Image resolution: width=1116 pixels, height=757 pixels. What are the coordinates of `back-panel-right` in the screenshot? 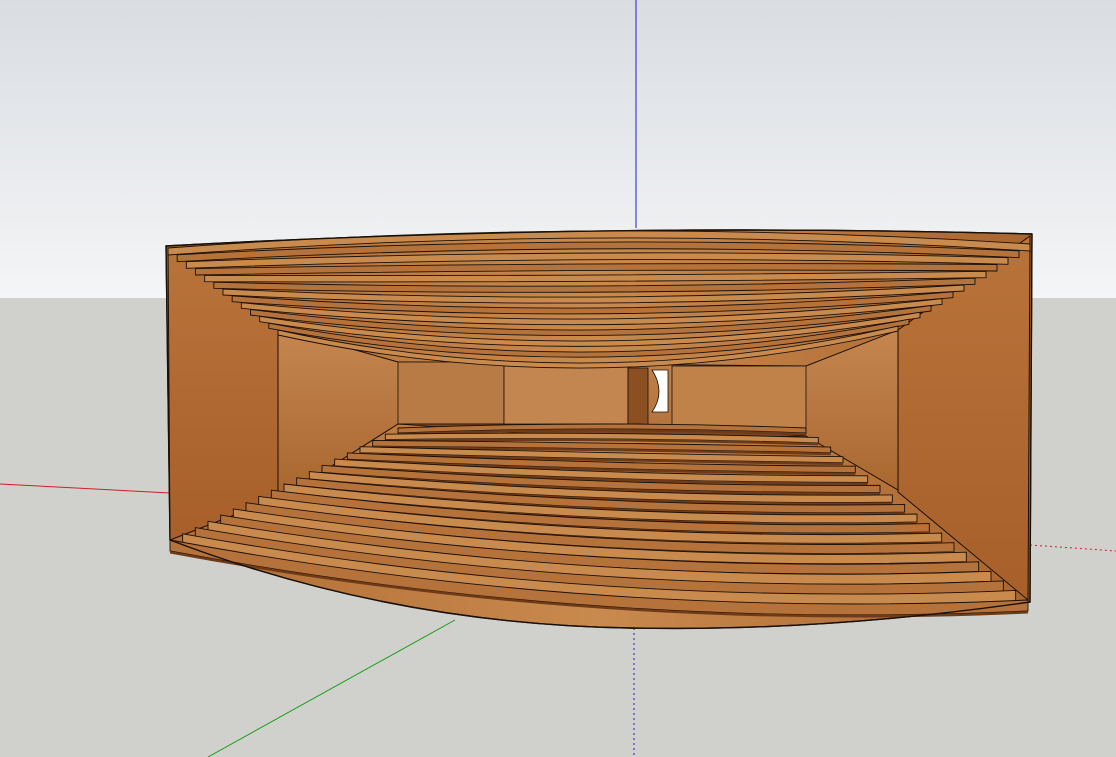 It's located at (739, 400).